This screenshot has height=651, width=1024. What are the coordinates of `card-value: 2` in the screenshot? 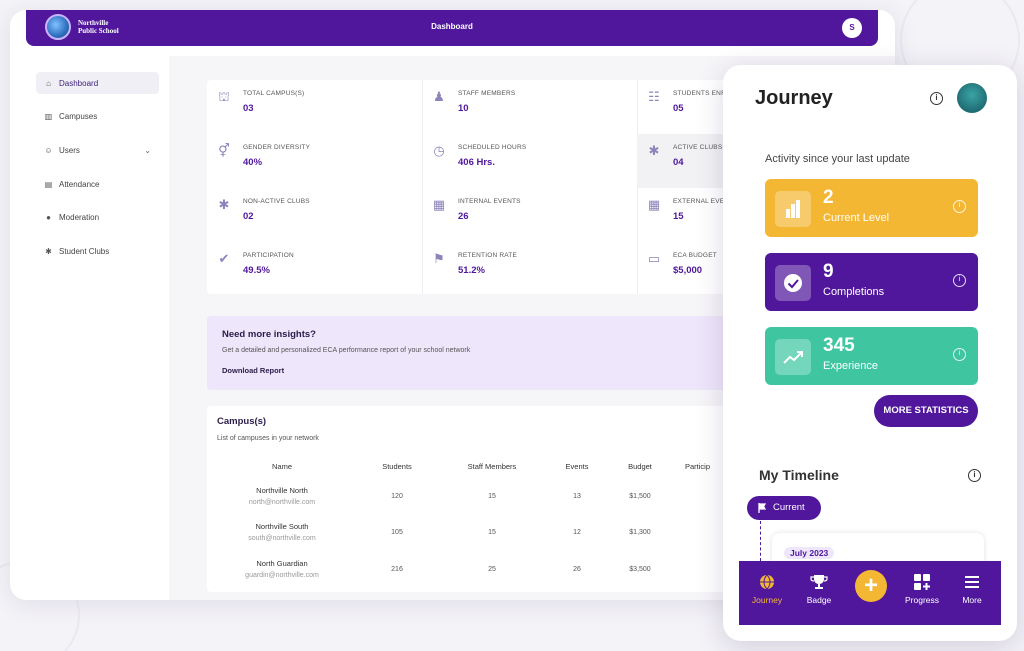 It's located at (828, 197).